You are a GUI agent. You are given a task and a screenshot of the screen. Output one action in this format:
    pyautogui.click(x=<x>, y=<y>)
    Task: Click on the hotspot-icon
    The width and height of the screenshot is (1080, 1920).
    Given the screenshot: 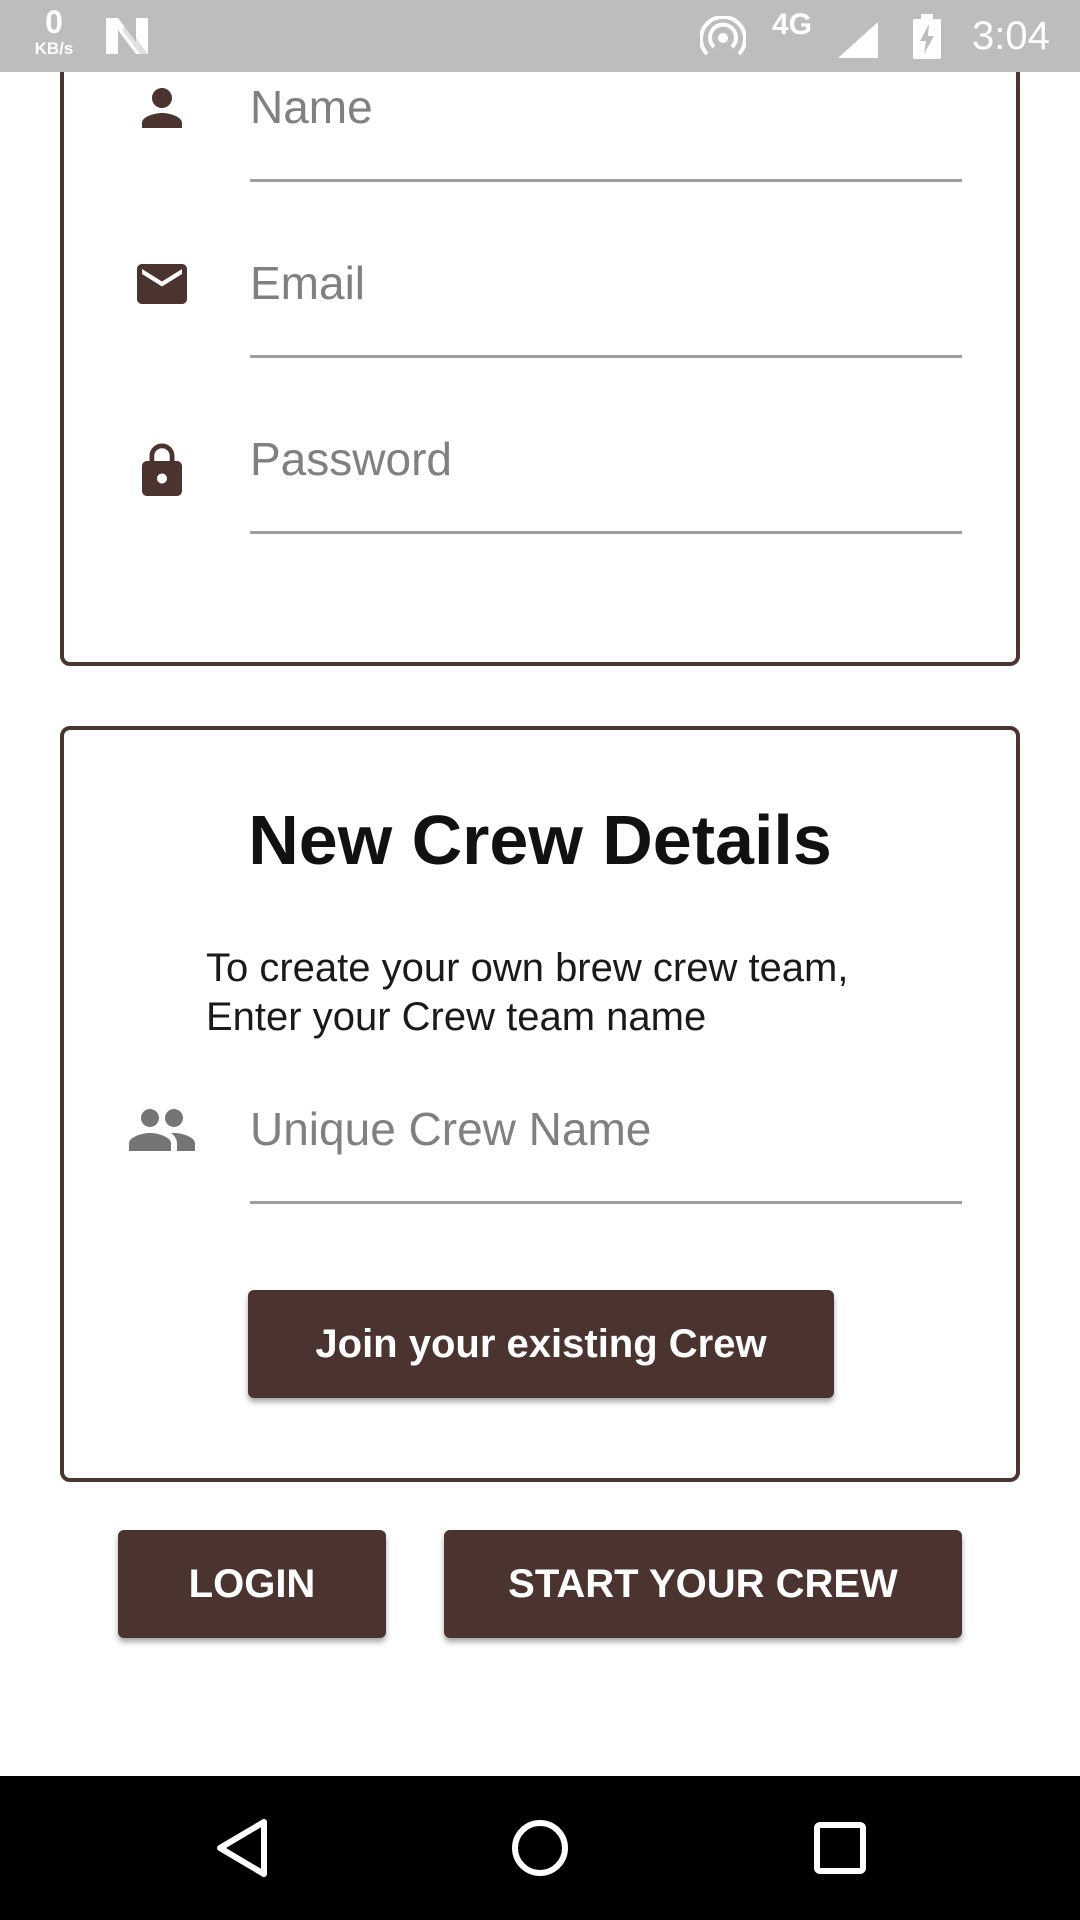 What is the action you would take?
    pyautogui.click(x=723, y=38)
    